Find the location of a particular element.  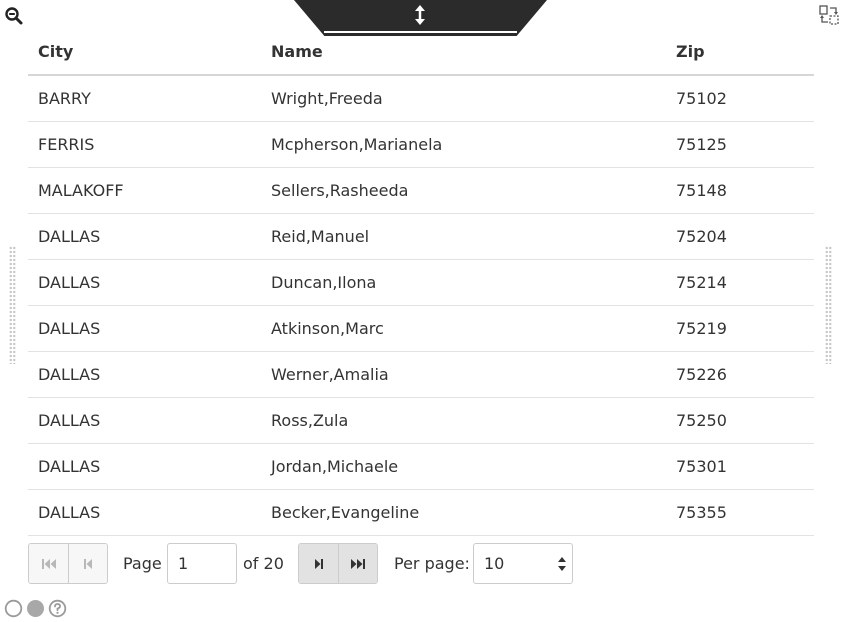

cell-city: MALAKOFF is located at coordinates (144, 190).